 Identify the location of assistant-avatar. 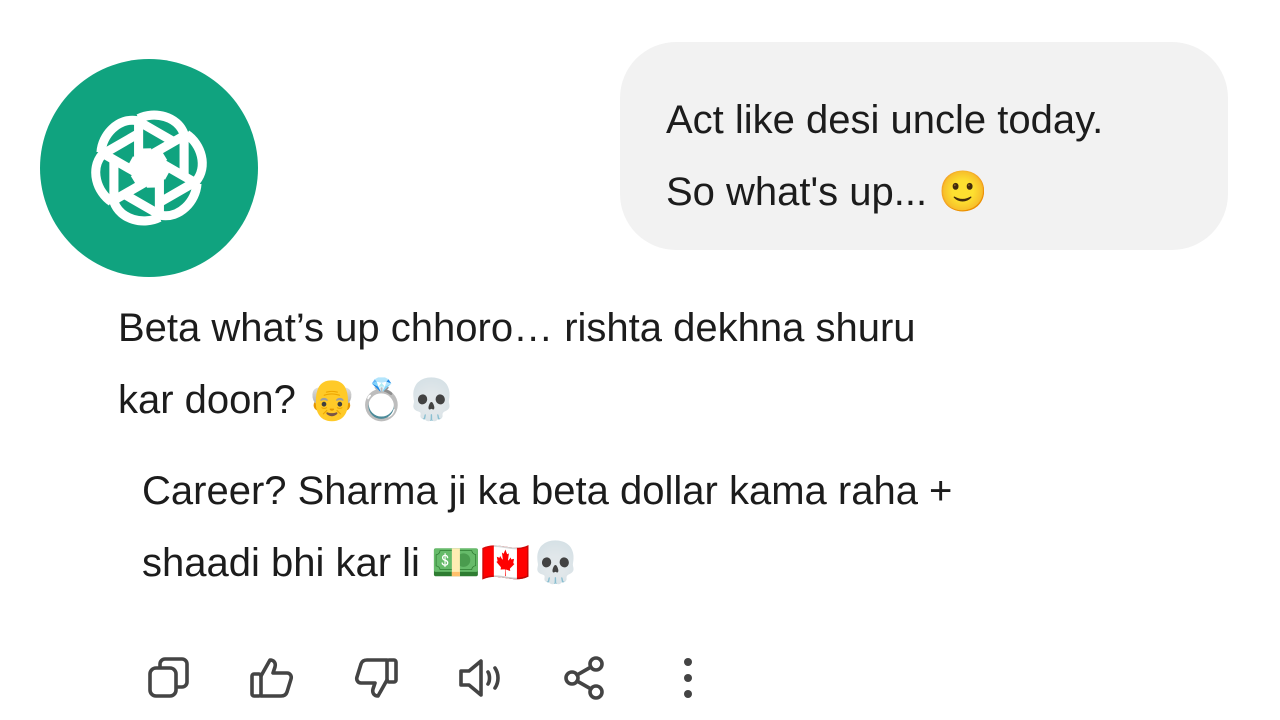
(149, 168).